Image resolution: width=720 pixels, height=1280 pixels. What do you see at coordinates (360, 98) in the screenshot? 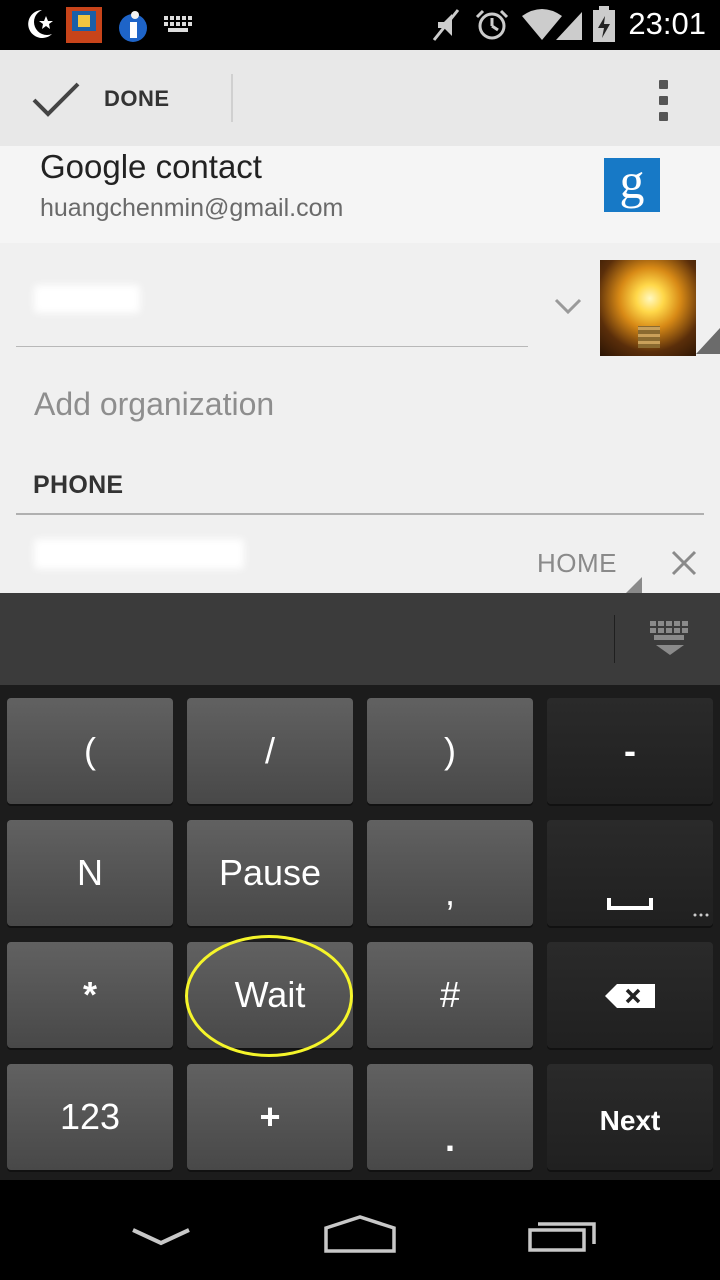
I see `action-bar: DONE` at bounding box center [360, 98].